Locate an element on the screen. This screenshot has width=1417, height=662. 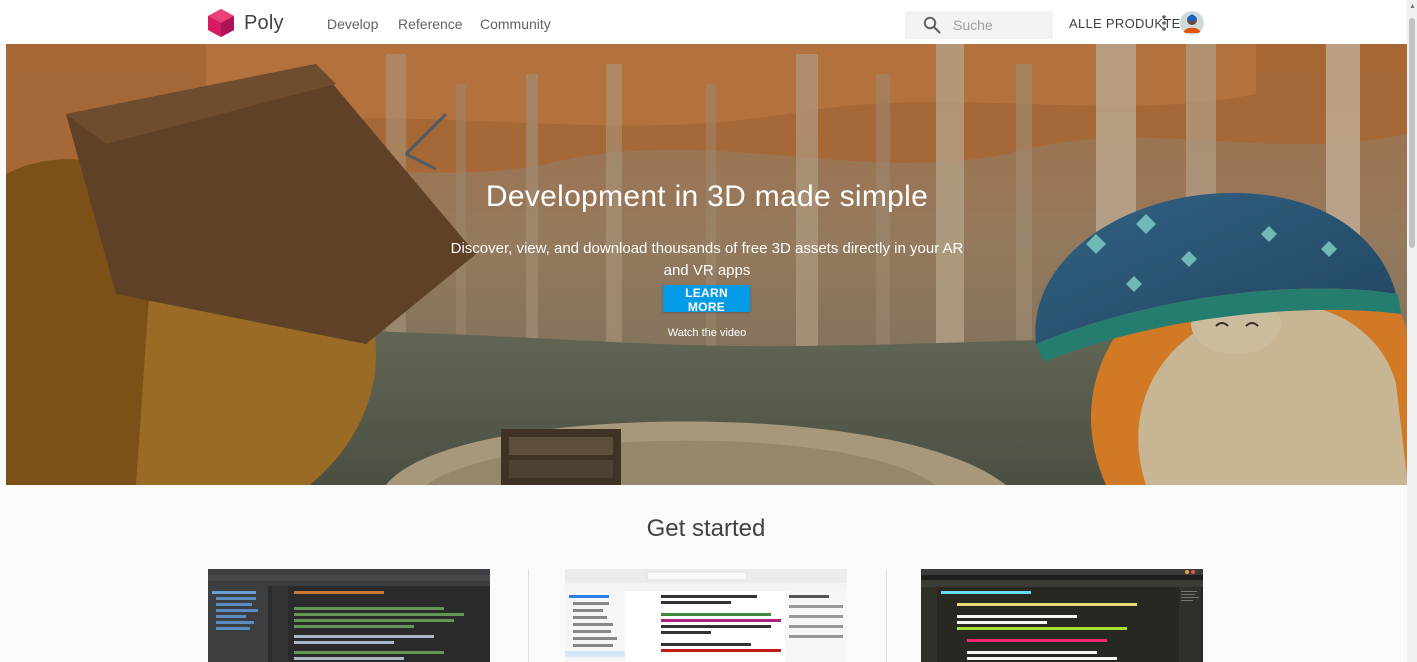
android-studio-screenshot is located at coordinates (349, 615).